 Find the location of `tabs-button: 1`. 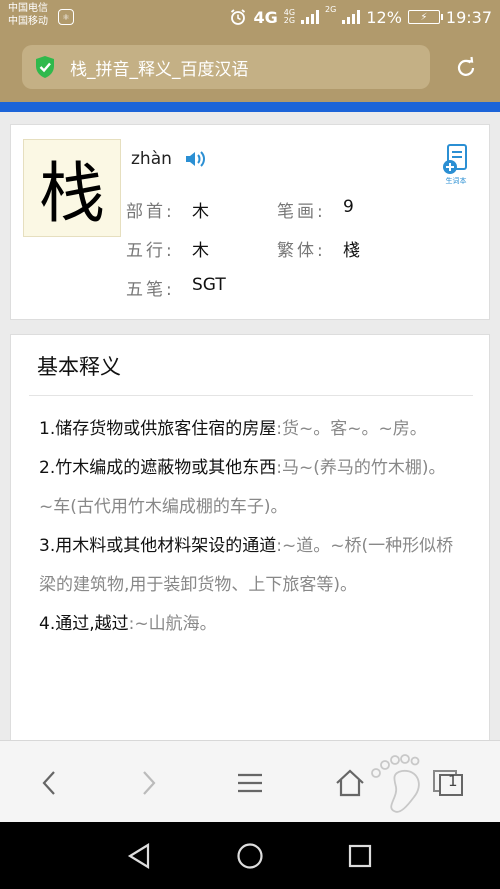

tabs-button: 1 is located at coordinates (448, 783).